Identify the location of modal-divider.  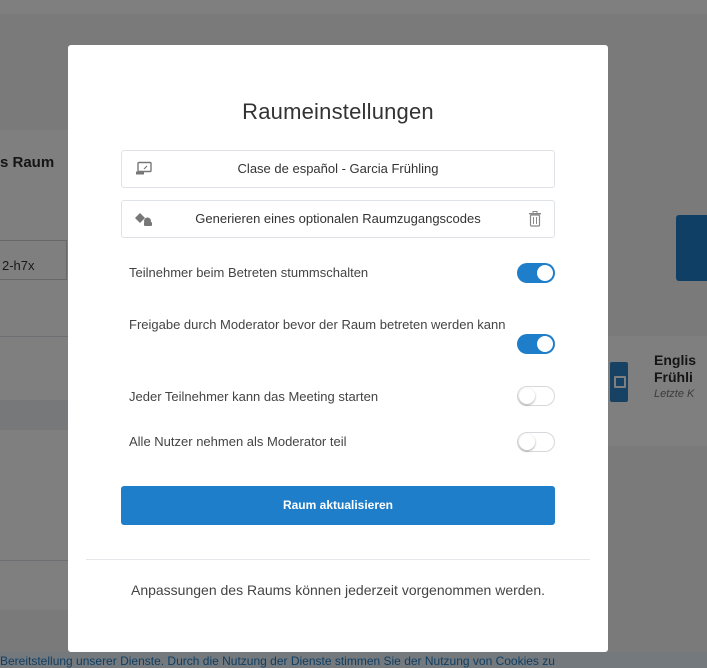
(338, 559).